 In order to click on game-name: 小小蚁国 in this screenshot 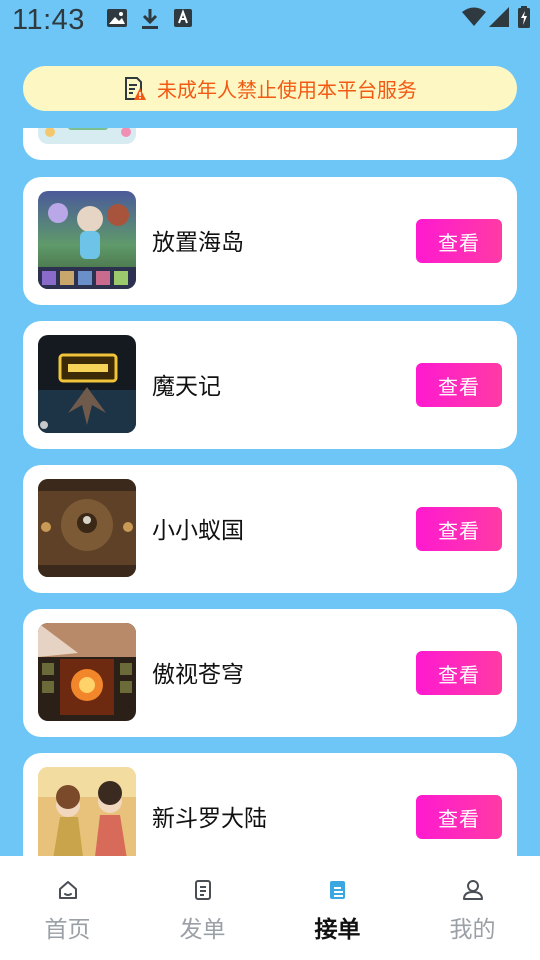, I will do `click(198, 531)`.